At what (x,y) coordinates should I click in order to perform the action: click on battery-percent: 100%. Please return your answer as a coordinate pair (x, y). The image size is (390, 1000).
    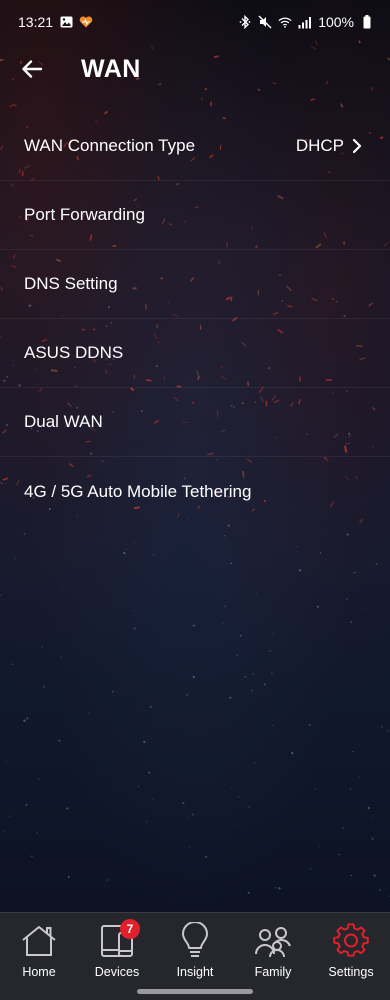
    Looking at the image, I should click on (336, 22).